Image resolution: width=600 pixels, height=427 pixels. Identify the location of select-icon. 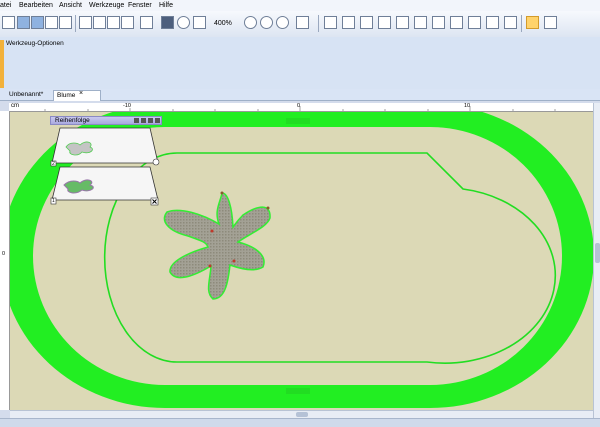
(302, 22).